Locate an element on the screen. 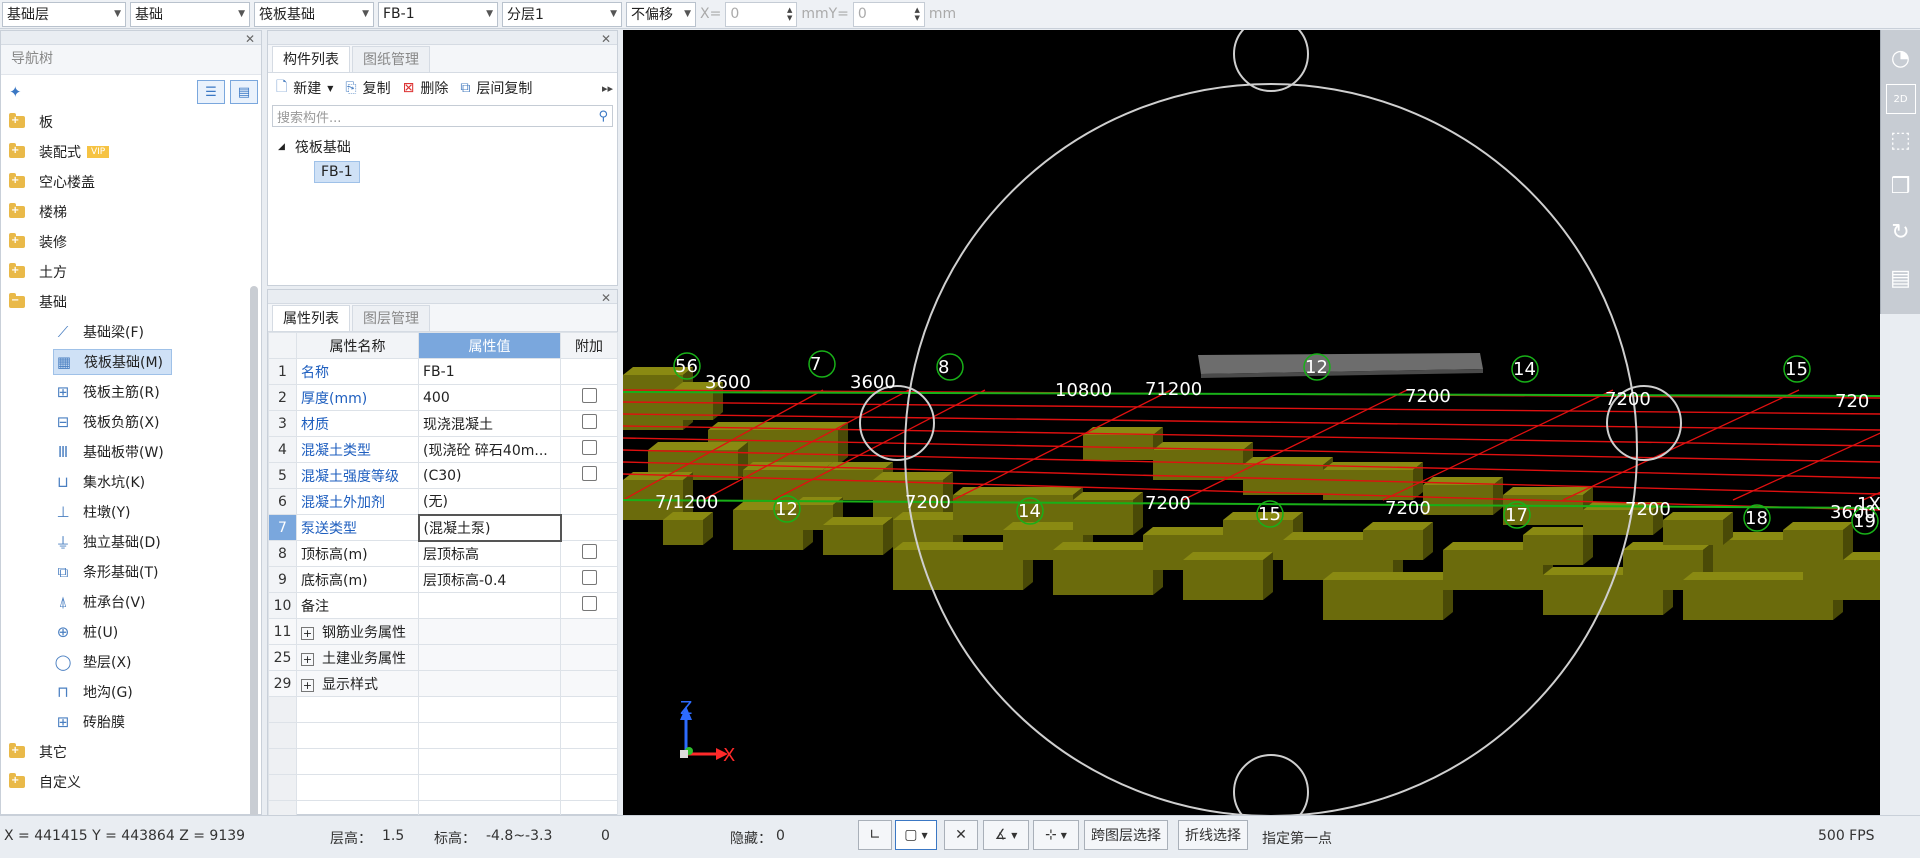  property-group-row: 29 + 显示样式 is located at coordinates (443, 683).